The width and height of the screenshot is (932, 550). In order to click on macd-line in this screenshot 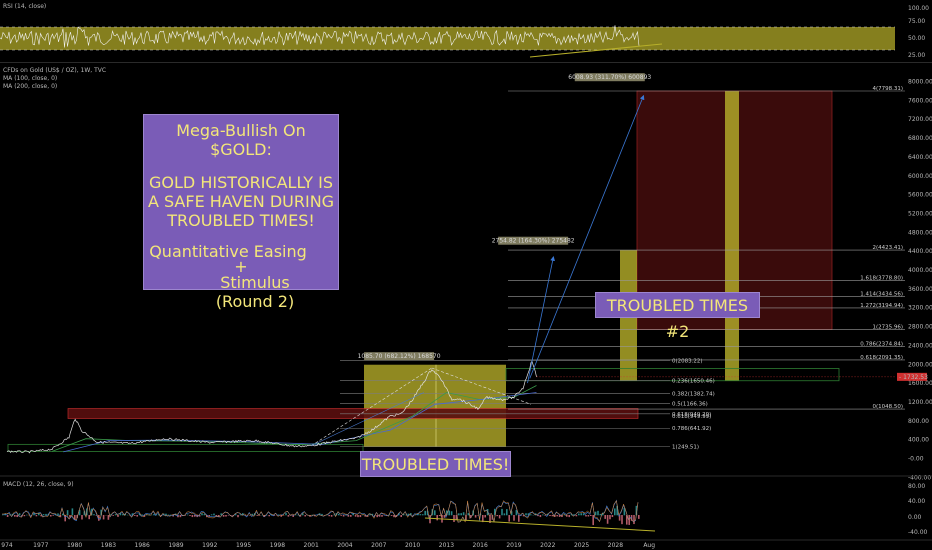, I will do `click(320, 511)`.